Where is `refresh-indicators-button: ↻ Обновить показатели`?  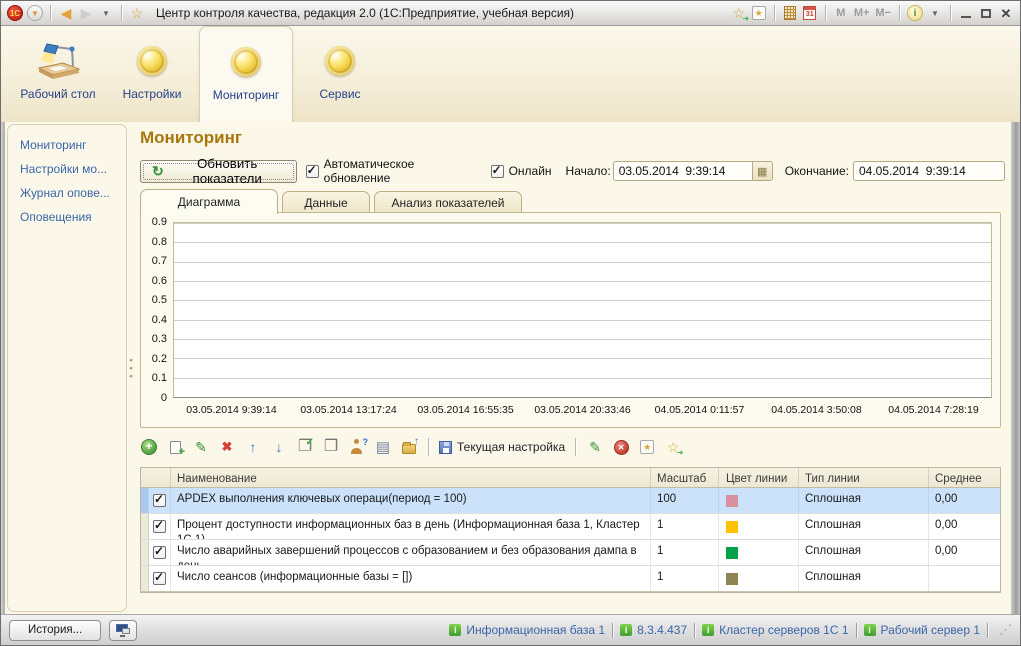
refresh-indicators-button: ↻ Обновить показатели is located at coordinates (218, 171).